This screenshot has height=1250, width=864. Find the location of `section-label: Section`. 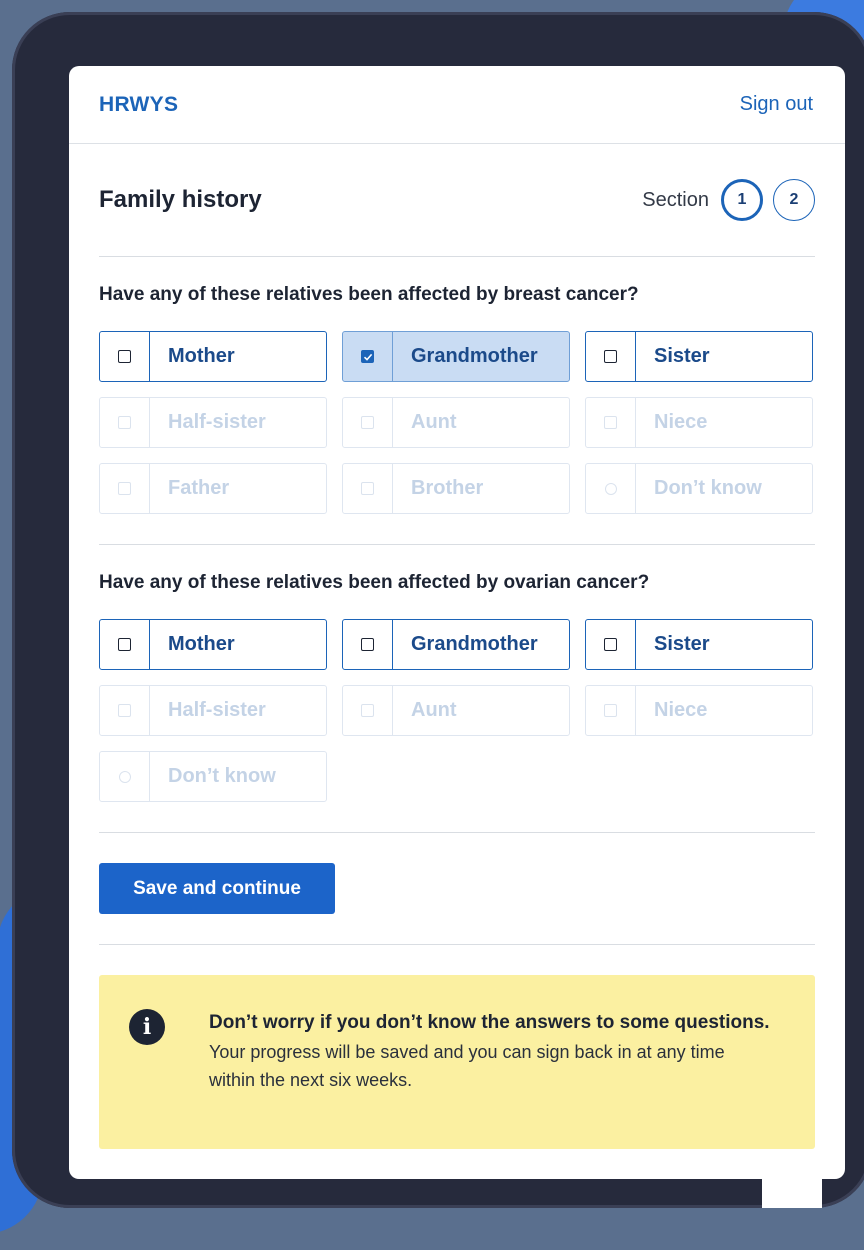

section-label: Section is located at coordinates (675, 199).